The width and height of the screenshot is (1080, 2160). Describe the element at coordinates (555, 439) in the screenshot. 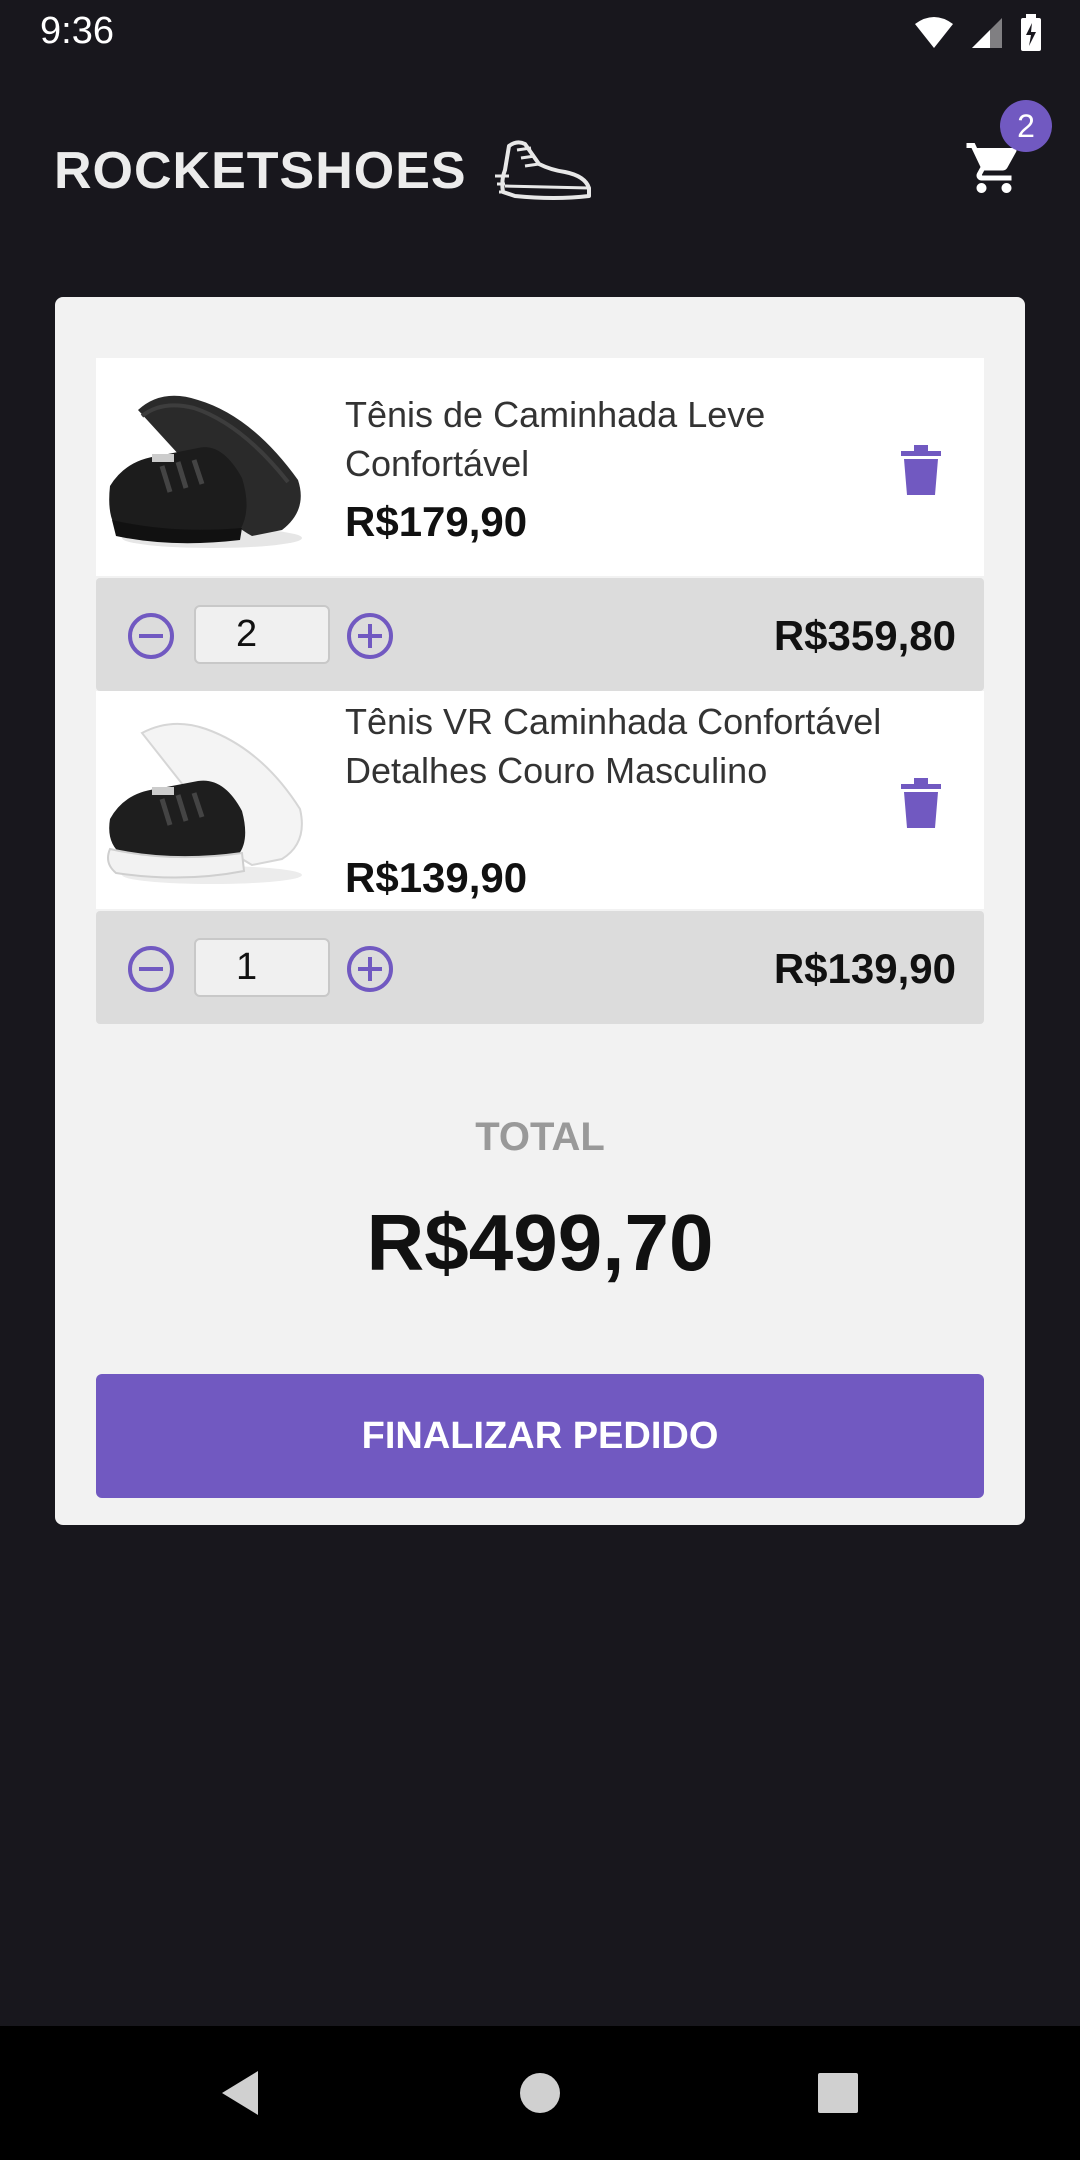

I see `product-title: Tênis de Caminhada Leve Confortável` at that location.